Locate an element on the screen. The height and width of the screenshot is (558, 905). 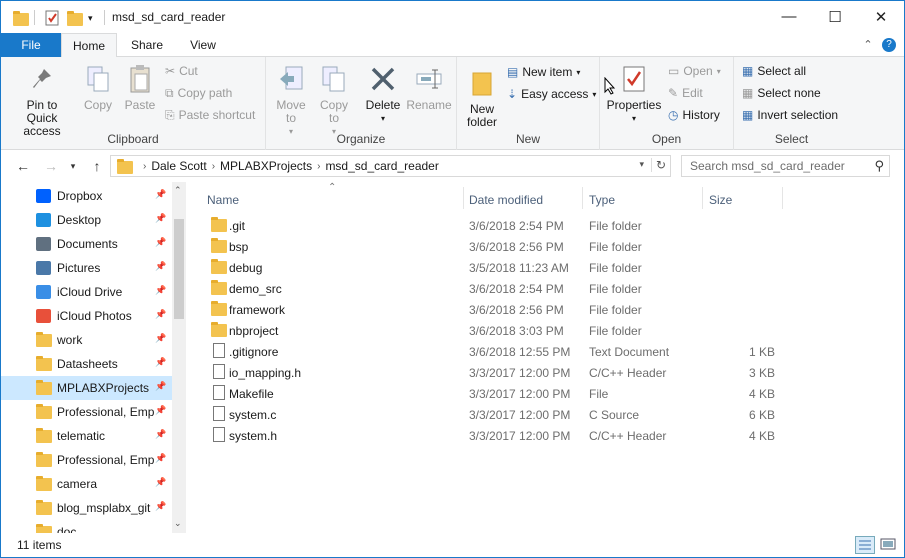
file-size: 6 KB is located at coordinates (761, 415).